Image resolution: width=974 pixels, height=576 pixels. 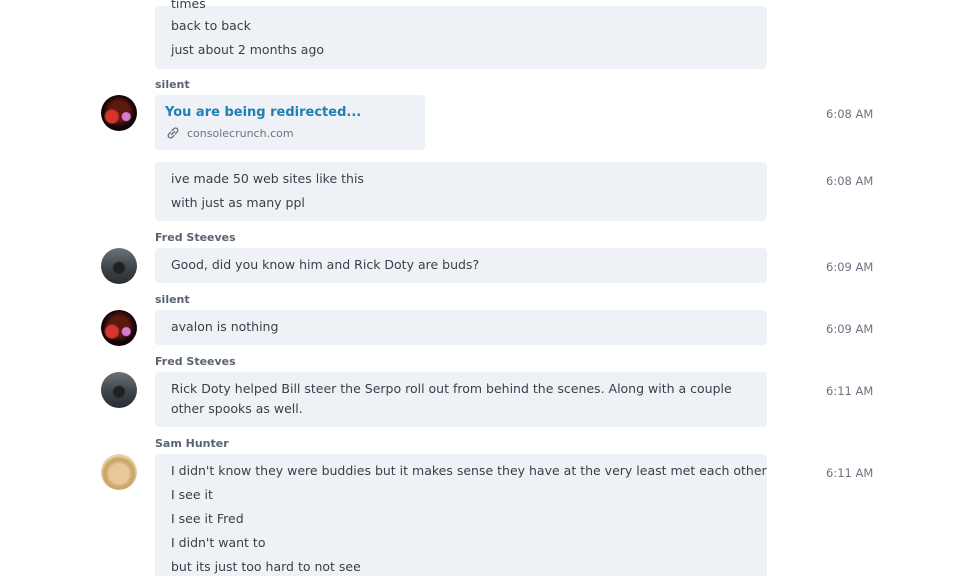 What do you see at coordinates (192, 494) in the screenshot?
I see `message-text: I see it` at bounding box center [192, 494].